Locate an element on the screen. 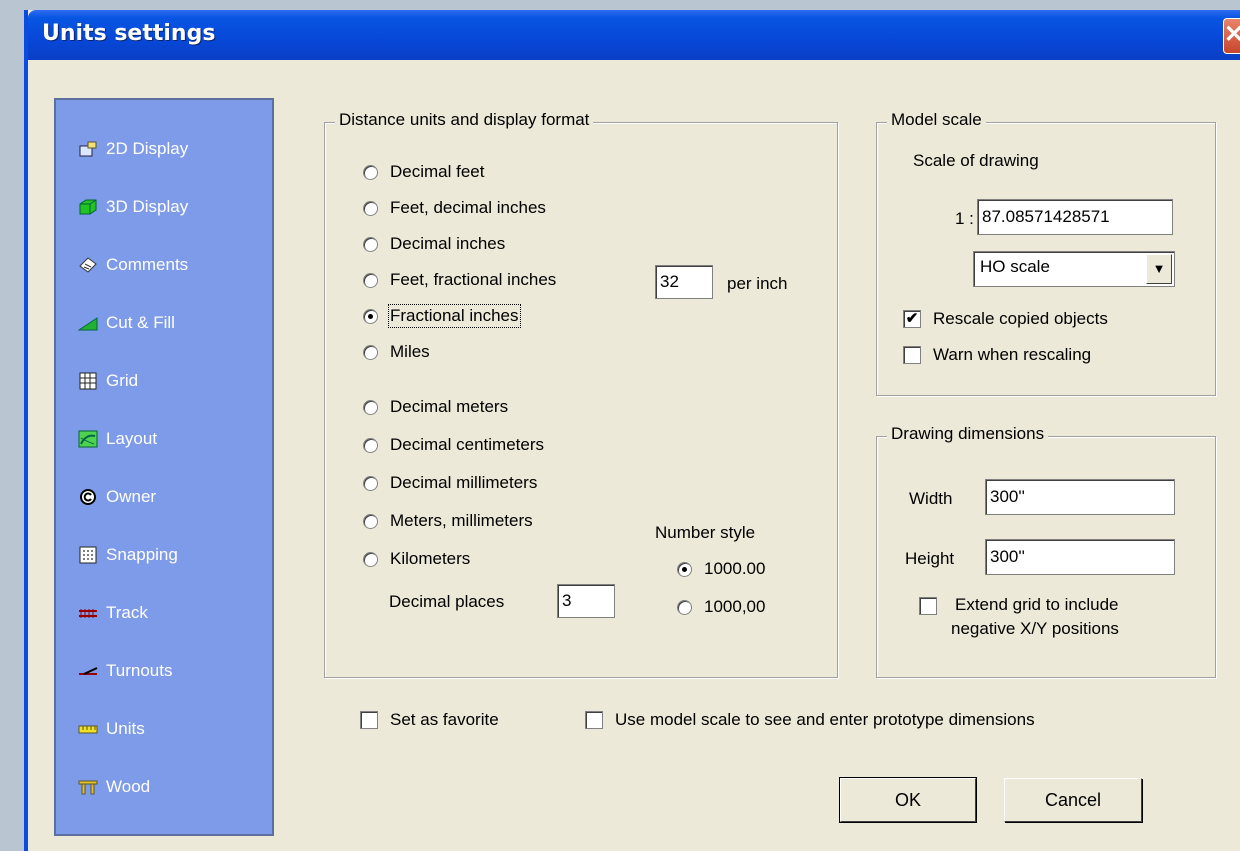  radio-label: Feet, decimal inches is located at coordinates (468, 207).